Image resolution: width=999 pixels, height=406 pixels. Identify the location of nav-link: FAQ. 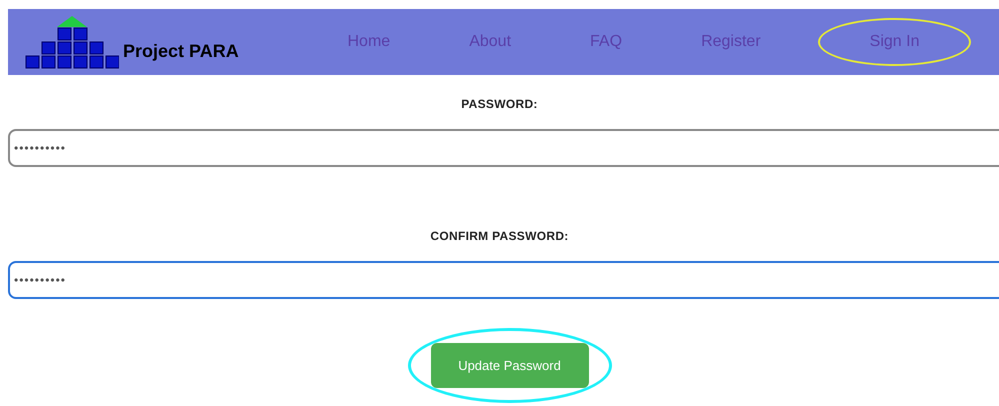
(606, 42).